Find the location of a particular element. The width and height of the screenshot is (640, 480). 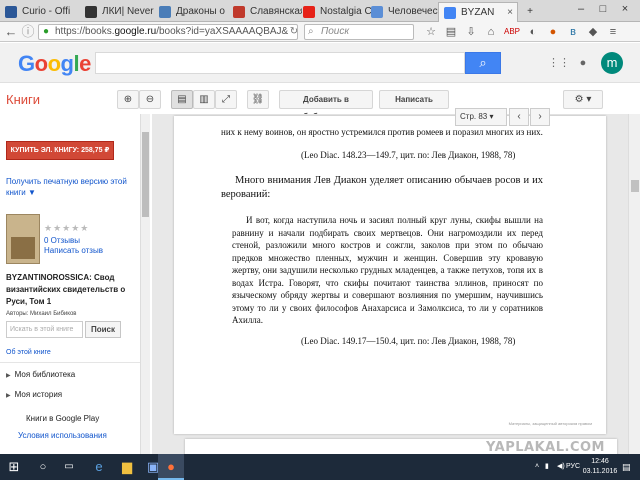

google-header: Google ⌕ ⋮⋮ ● m is located at coordinates (320, 63).